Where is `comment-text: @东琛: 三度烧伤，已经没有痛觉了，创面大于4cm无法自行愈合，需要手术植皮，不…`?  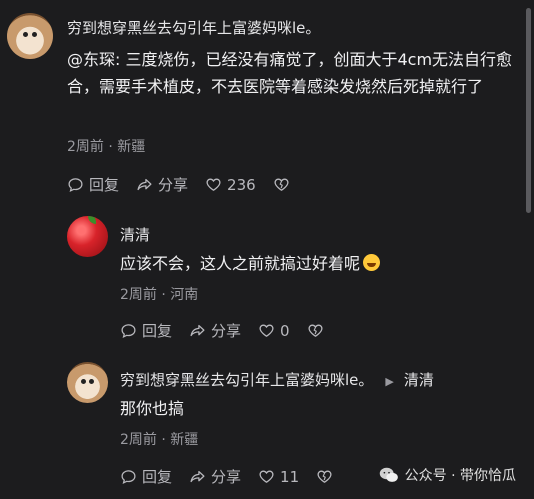 comment-text: @东琛: 三度烧伤，已经没有痛觉了，创面大于4cm无法自行愈合，需要手术植皮，不… is located at coordinates (290, 73).